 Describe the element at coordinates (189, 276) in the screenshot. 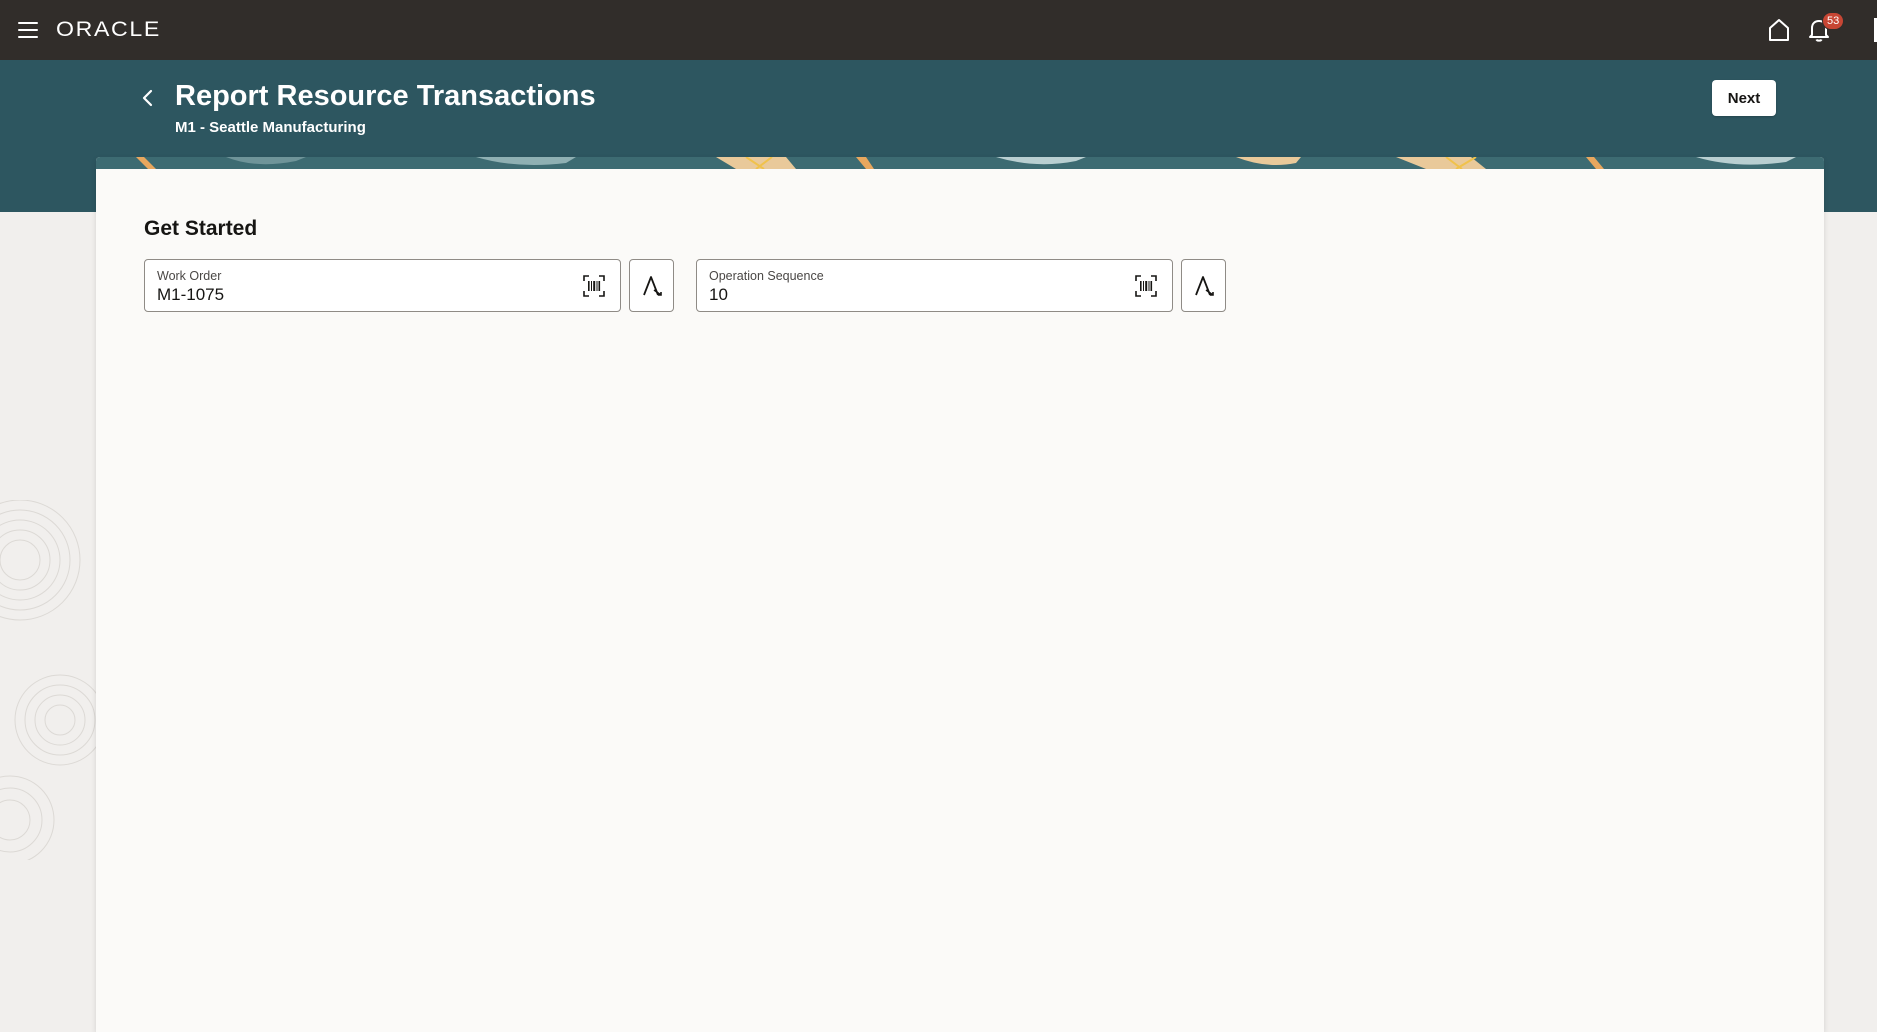

I see `work-order-label: Work Order` at that location.